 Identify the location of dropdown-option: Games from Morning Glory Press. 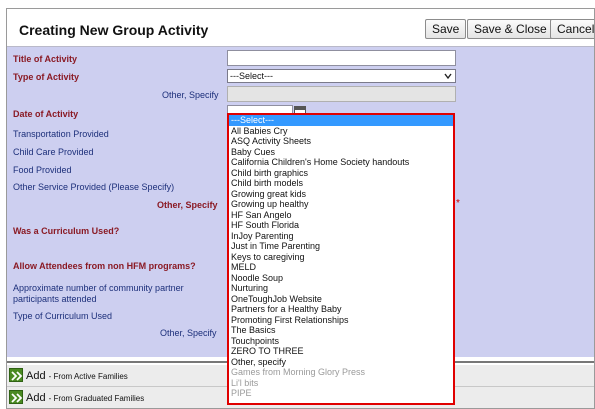
(298, 372).